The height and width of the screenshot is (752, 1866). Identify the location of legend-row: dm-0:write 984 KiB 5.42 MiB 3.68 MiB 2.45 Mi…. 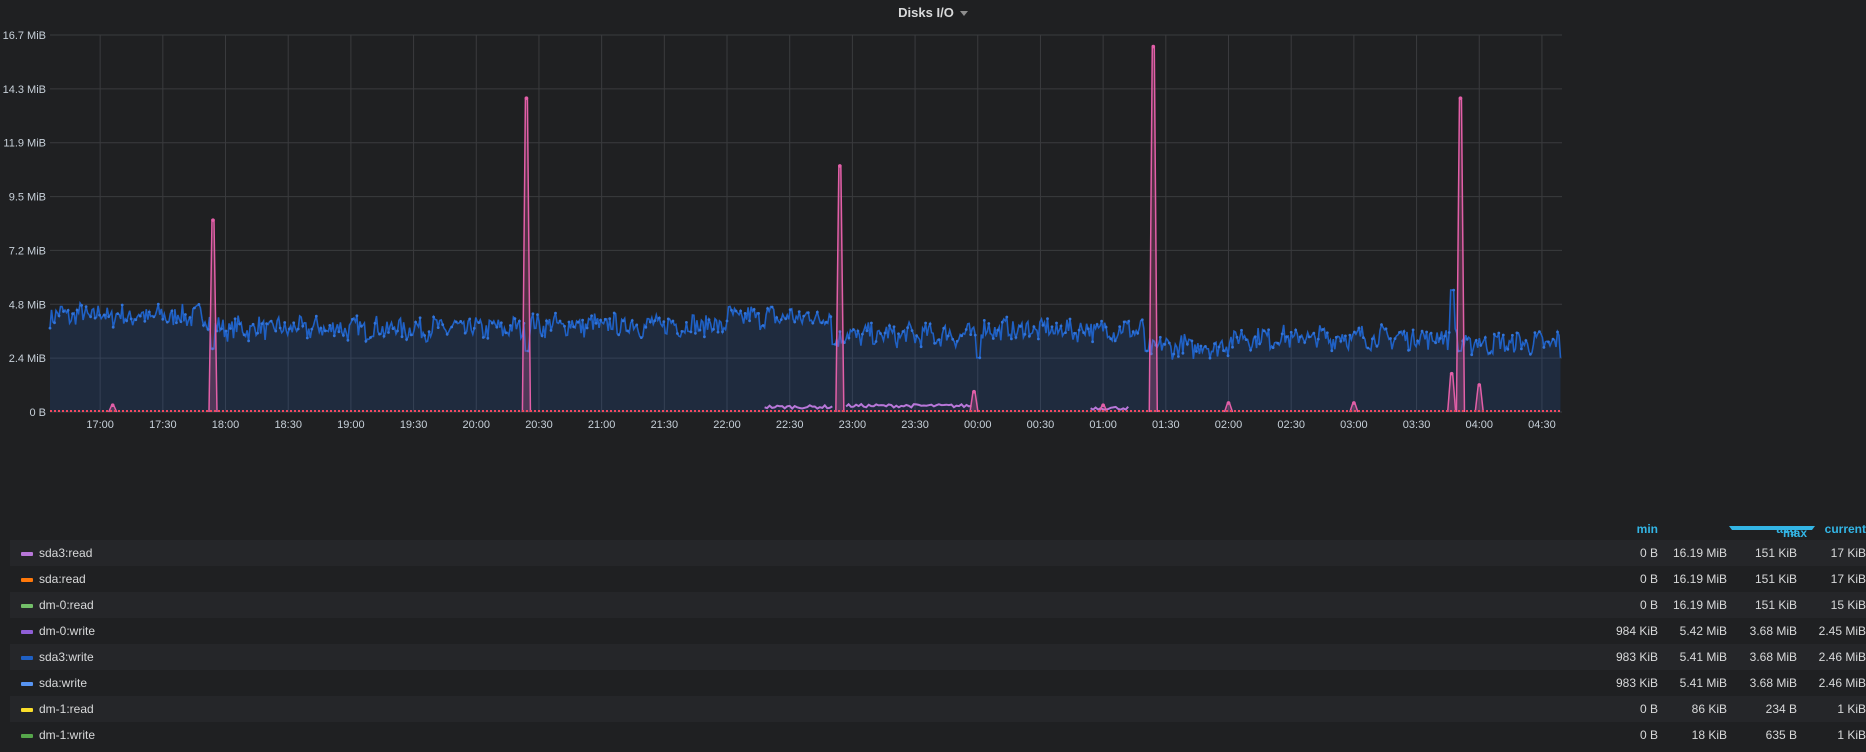
(938, 631).